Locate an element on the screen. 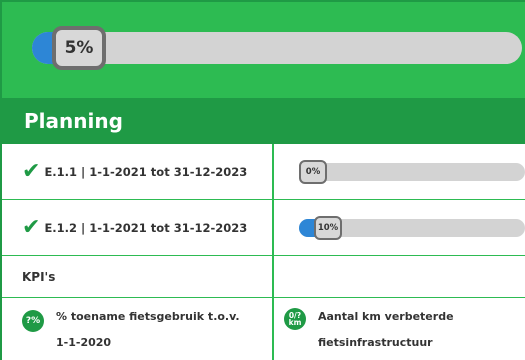 The height and width of the screenshot is (360, 525). task-progress-cell: 0% is located at coordinates (399, 171).